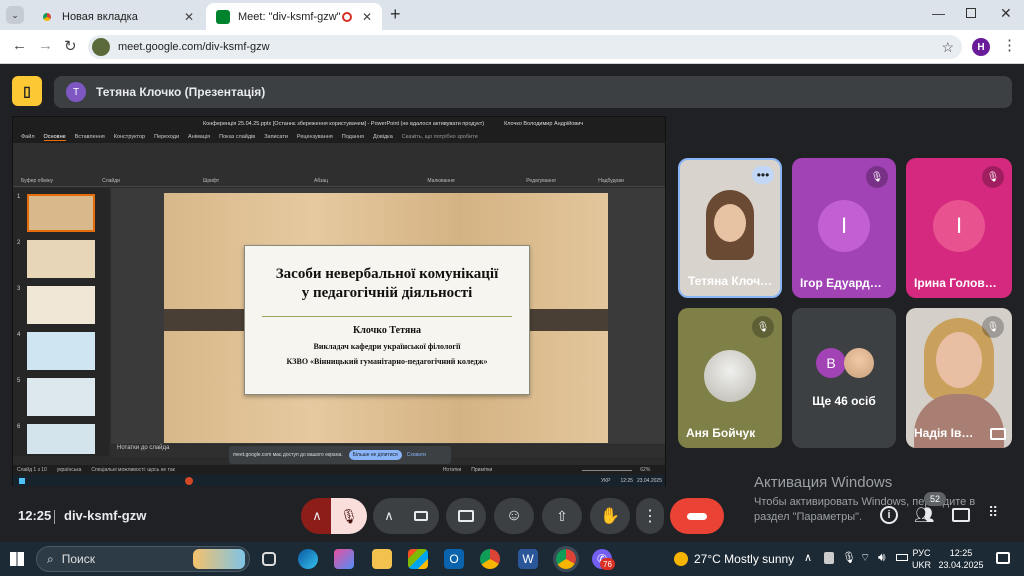 This screenshot has height=576, width=1024. What do you see at coordinates (15, 15) in the screenshot?
I see `tab-search-button: ⌄` at bounding box center [15, 15].